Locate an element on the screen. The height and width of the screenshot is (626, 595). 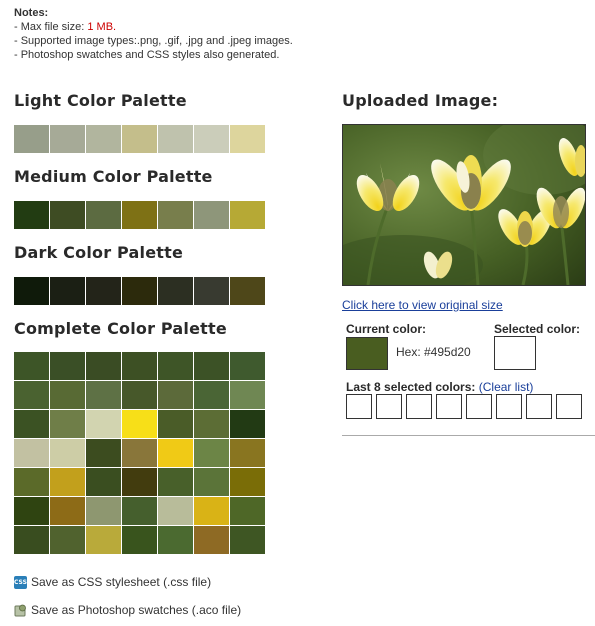
complete-palette-title: Complete Color Palette is located at coordinates (120, 328).